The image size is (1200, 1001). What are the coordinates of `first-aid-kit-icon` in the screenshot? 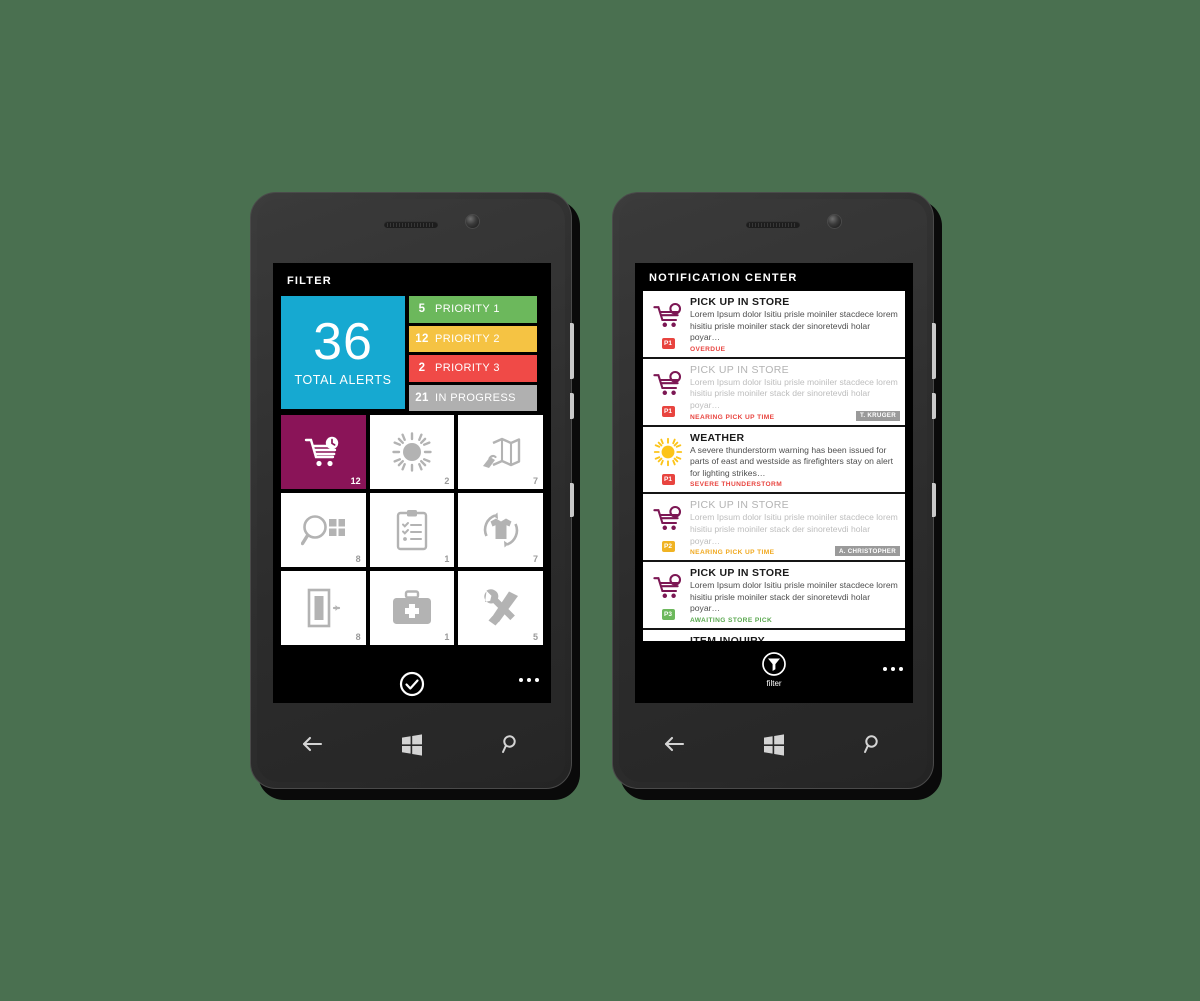 It's located at (412, 608).